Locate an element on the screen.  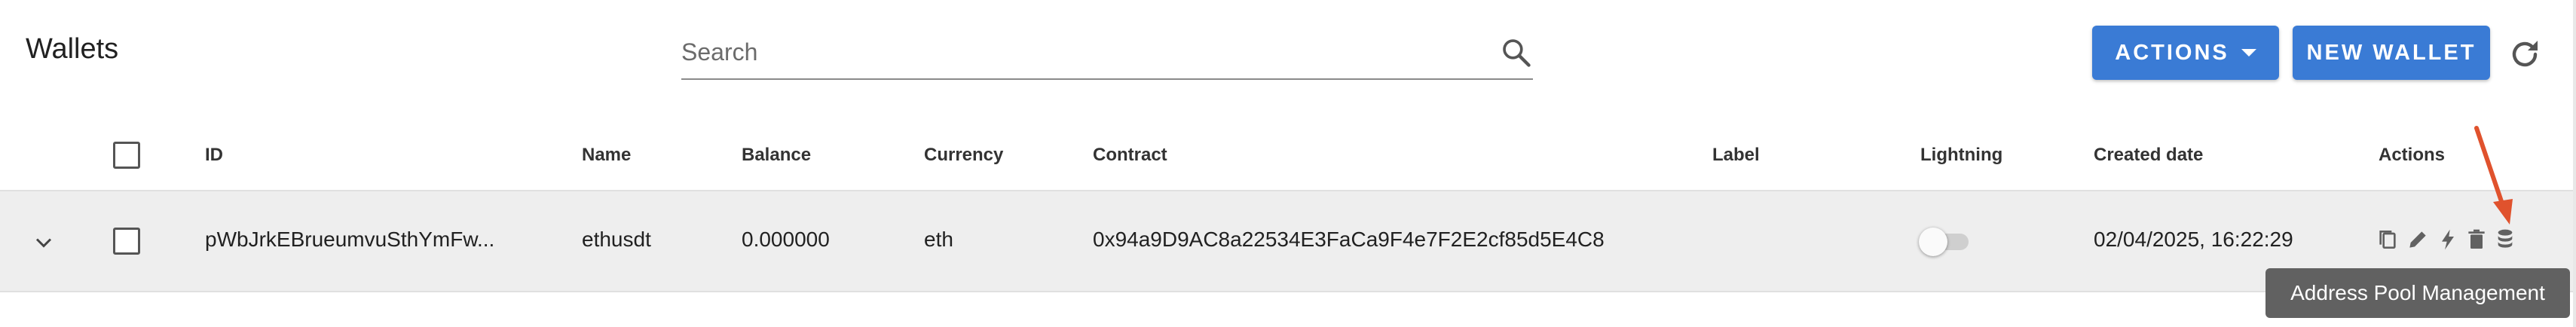
search-icon is located at coordinates (1516, 53).